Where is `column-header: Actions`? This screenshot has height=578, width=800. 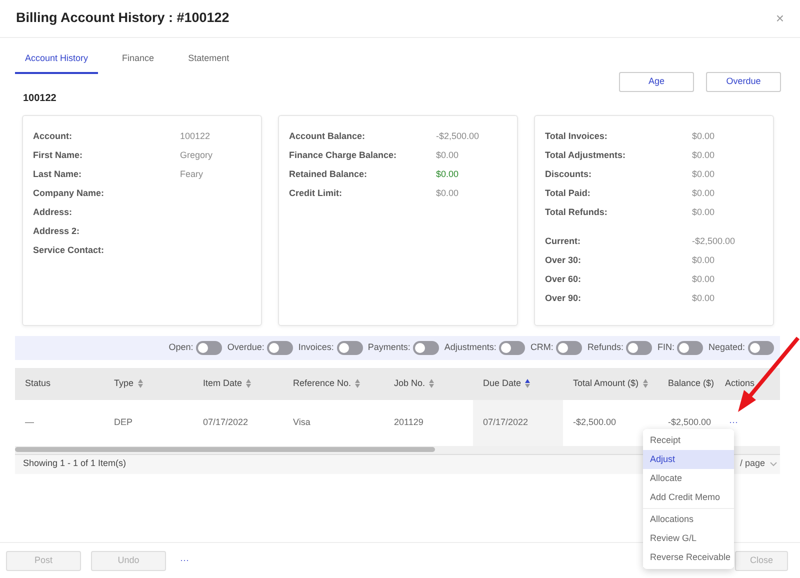 column-header: Actions is located at coordinates (740, 383).